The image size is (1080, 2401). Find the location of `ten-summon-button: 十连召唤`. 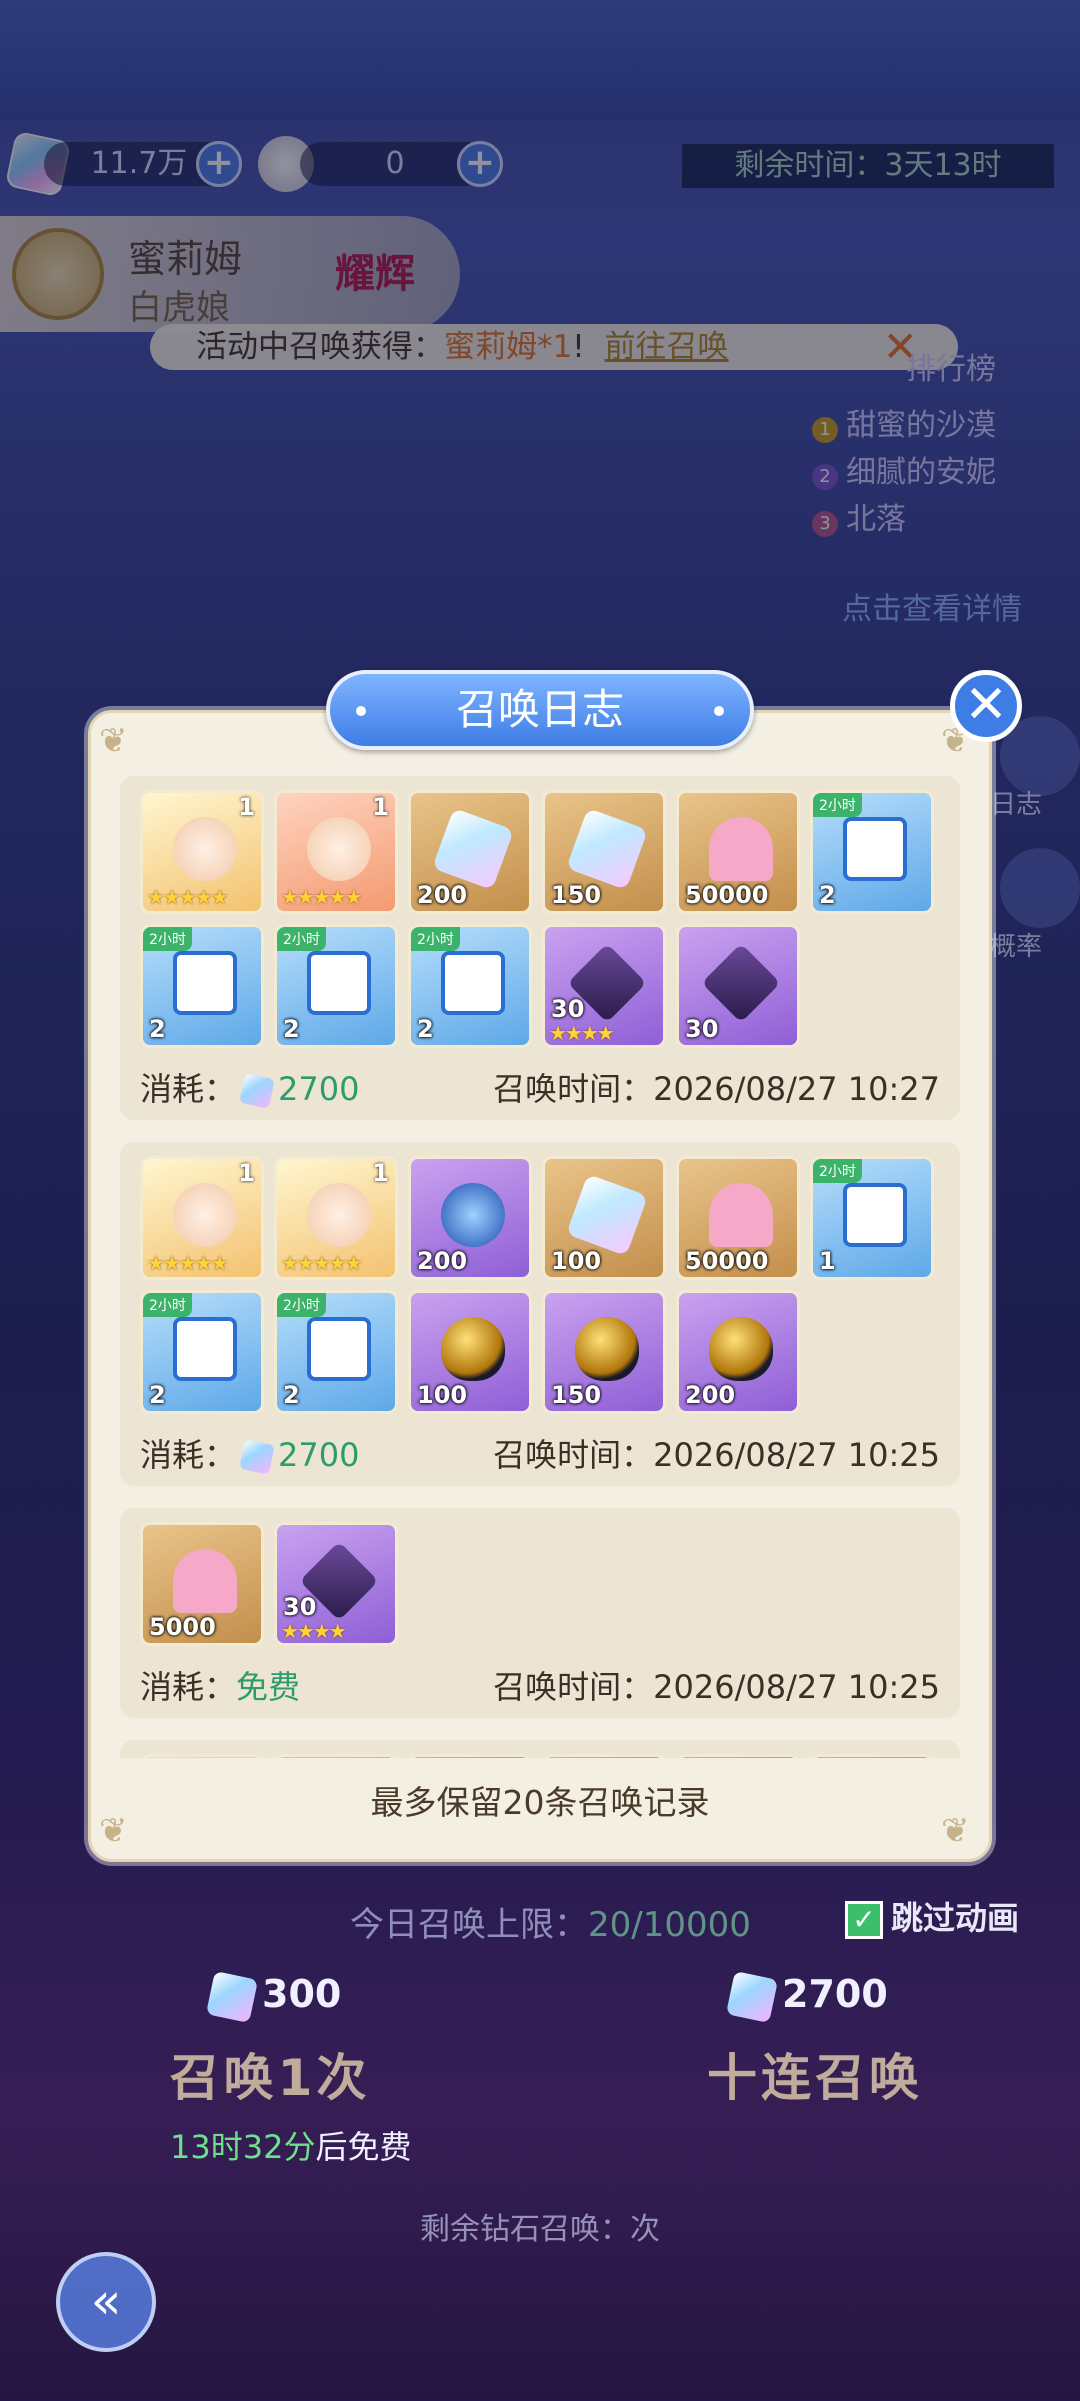

ten-summon-button: 十连召唤 is located at coordinates (815, 2078).